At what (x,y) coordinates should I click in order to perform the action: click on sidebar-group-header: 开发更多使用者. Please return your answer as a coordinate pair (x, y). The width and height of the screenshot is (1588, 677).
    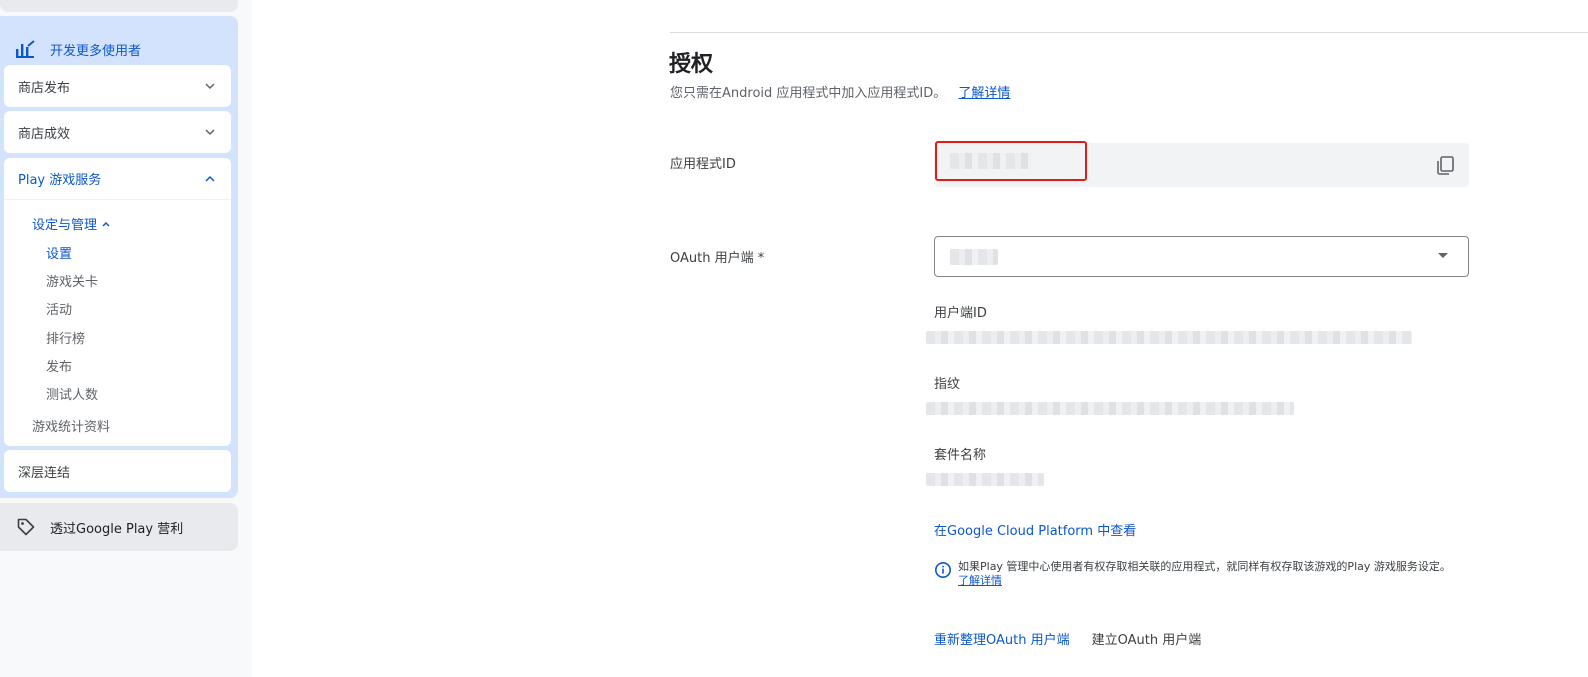
    Looking at the image, I should click on (77, 49).